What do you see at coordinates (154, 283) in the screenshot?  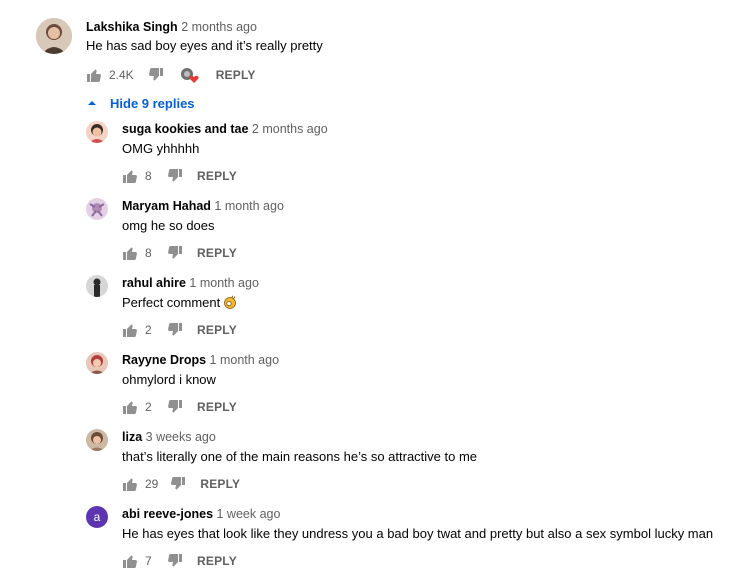 I see `comment-author: rahul ahire` at bounding box center [154, 283].